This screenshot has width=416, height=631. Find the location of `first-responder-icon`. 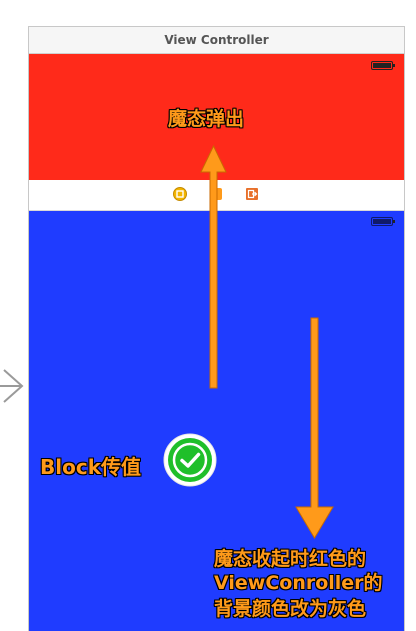

first-responder-icon is located at coordinates (216, 194).